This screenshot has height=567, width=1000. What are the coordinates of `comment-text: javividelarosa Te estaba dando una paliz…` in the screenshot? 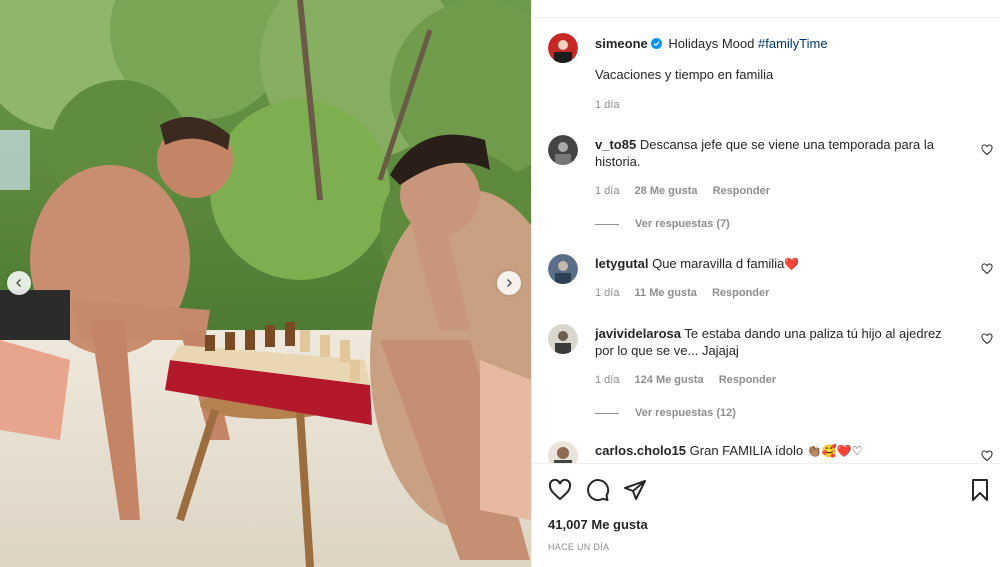 It's located at (770, 342).